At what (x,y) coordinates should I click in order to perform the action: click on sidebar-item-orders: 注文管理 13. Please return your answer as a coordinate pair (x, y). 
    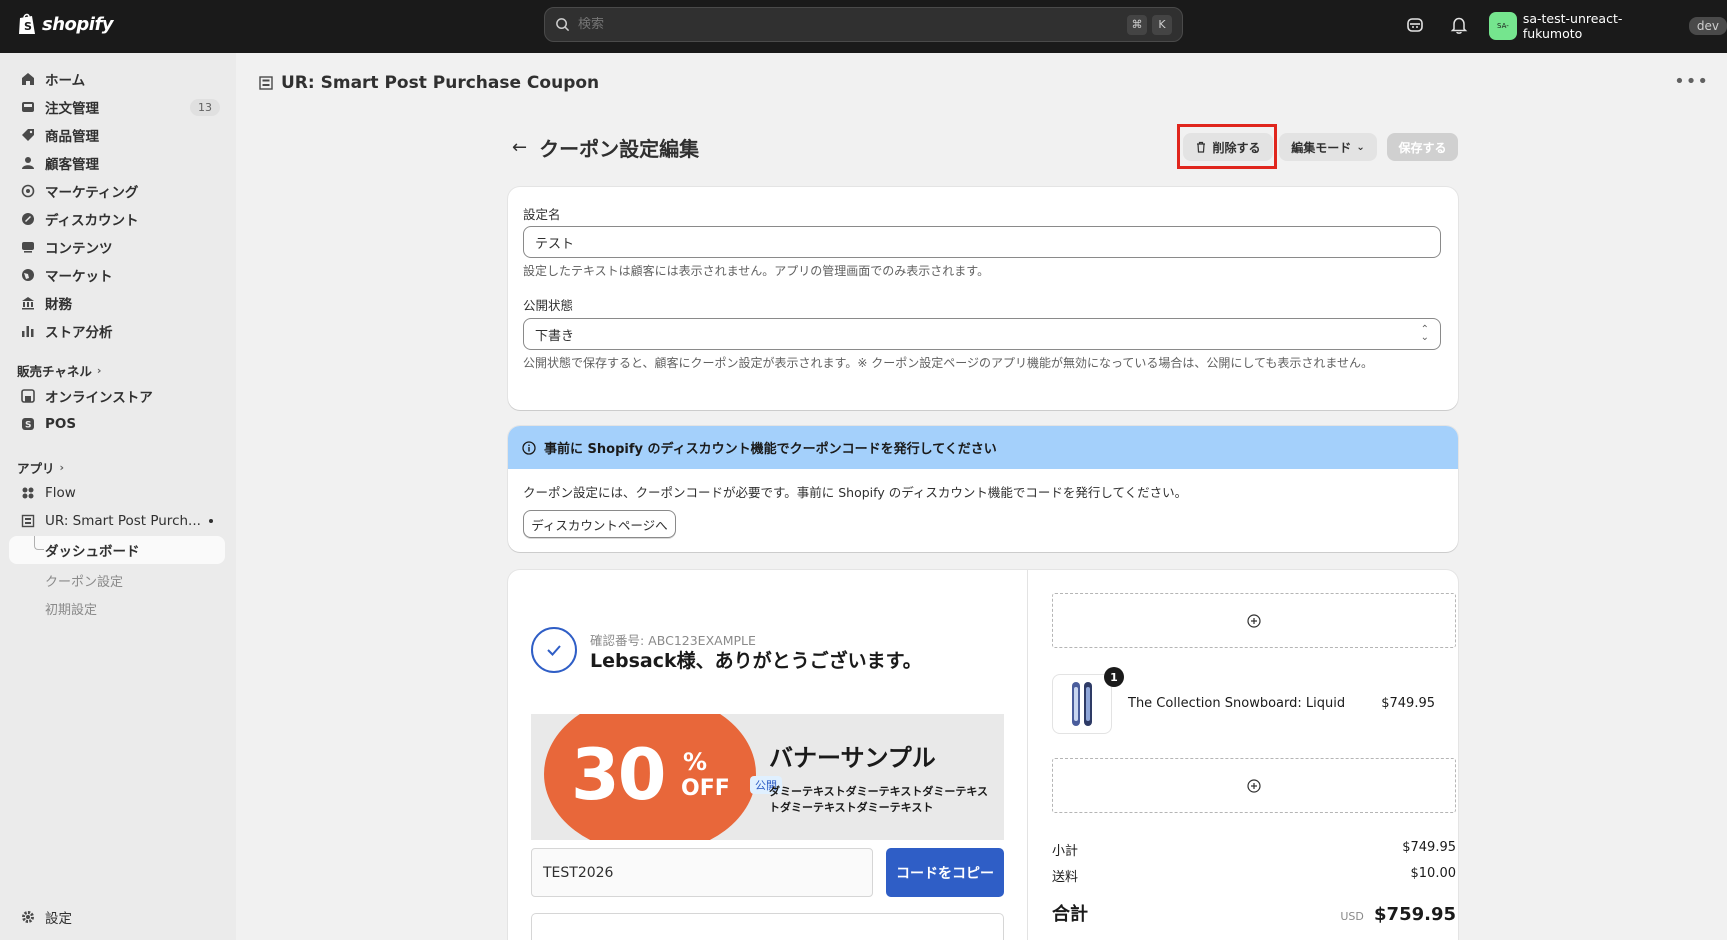
    Looking at the image, I should click on (117, 107).